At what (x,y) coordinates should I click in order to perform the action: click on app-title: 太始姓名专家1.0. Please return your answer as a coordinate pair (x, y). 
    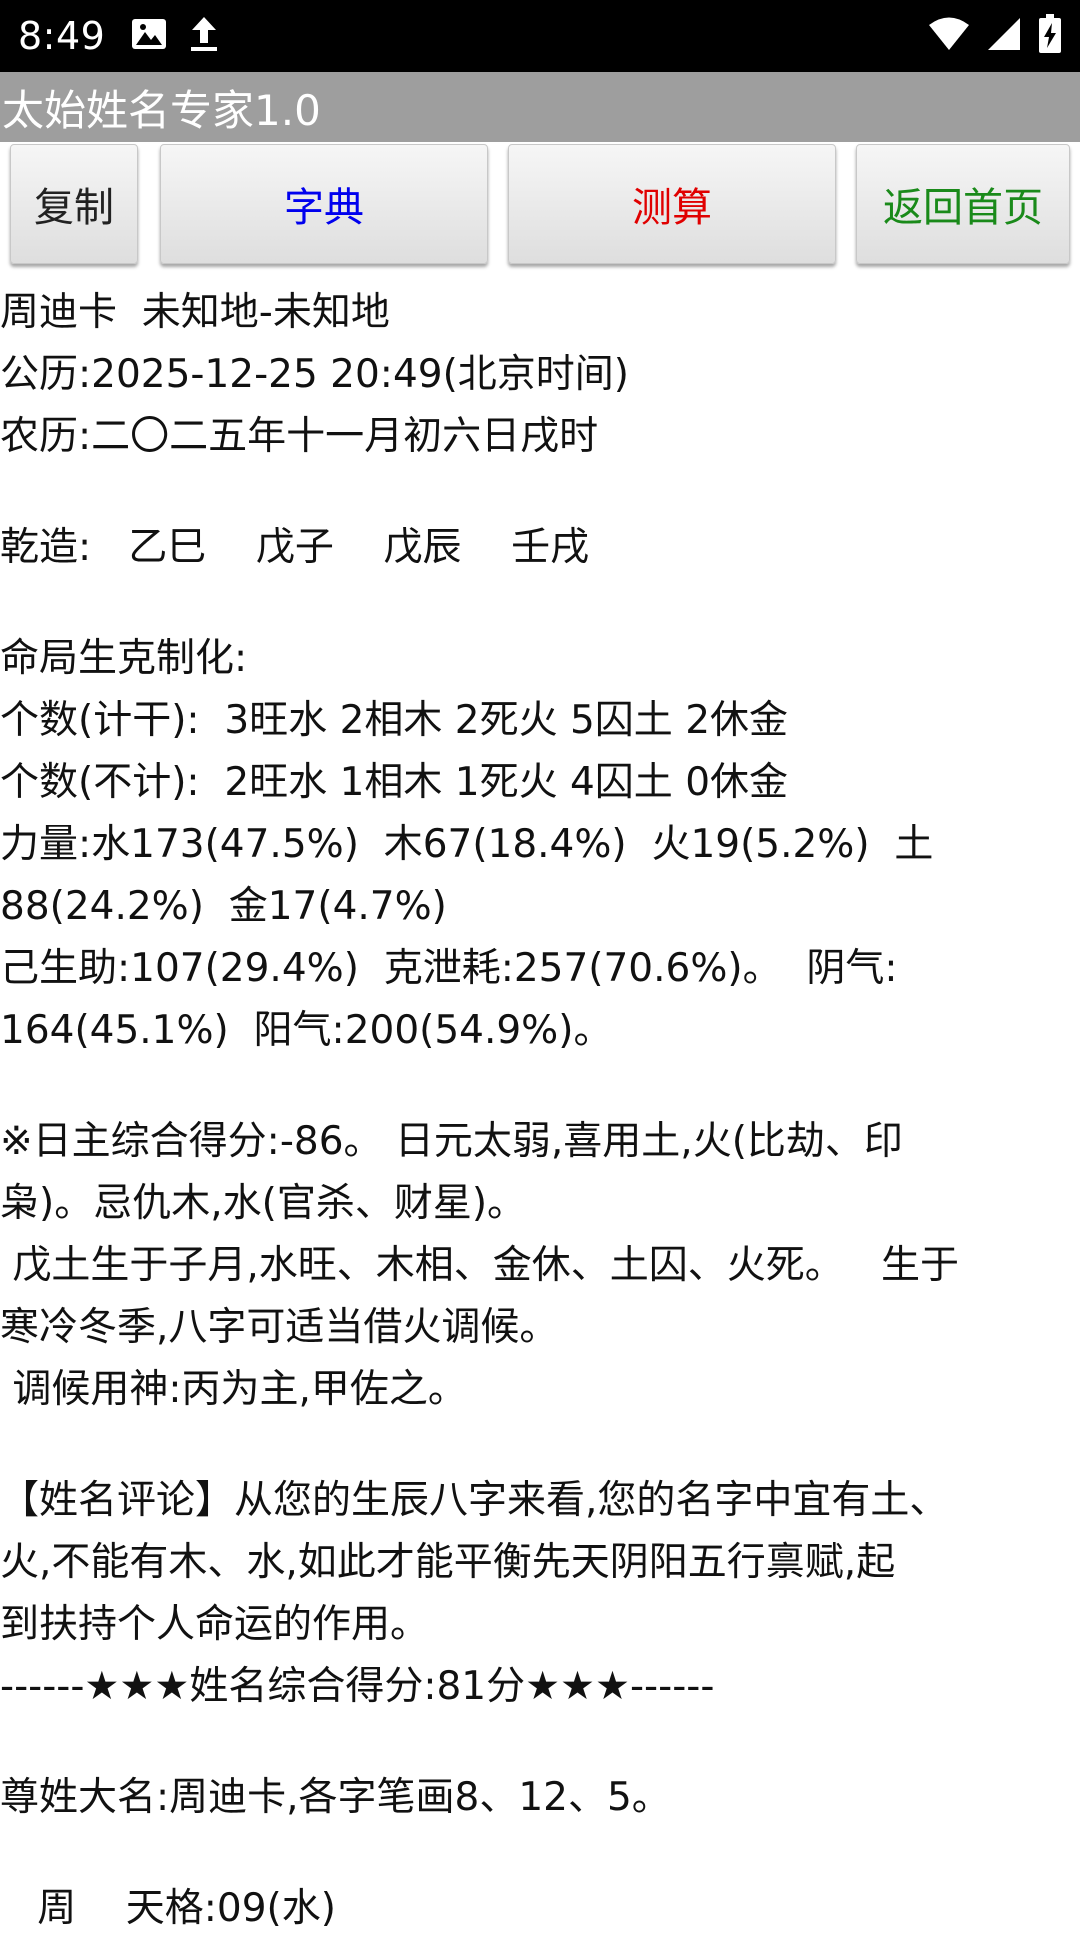
    Looking at the image, I should click on (161, 110).